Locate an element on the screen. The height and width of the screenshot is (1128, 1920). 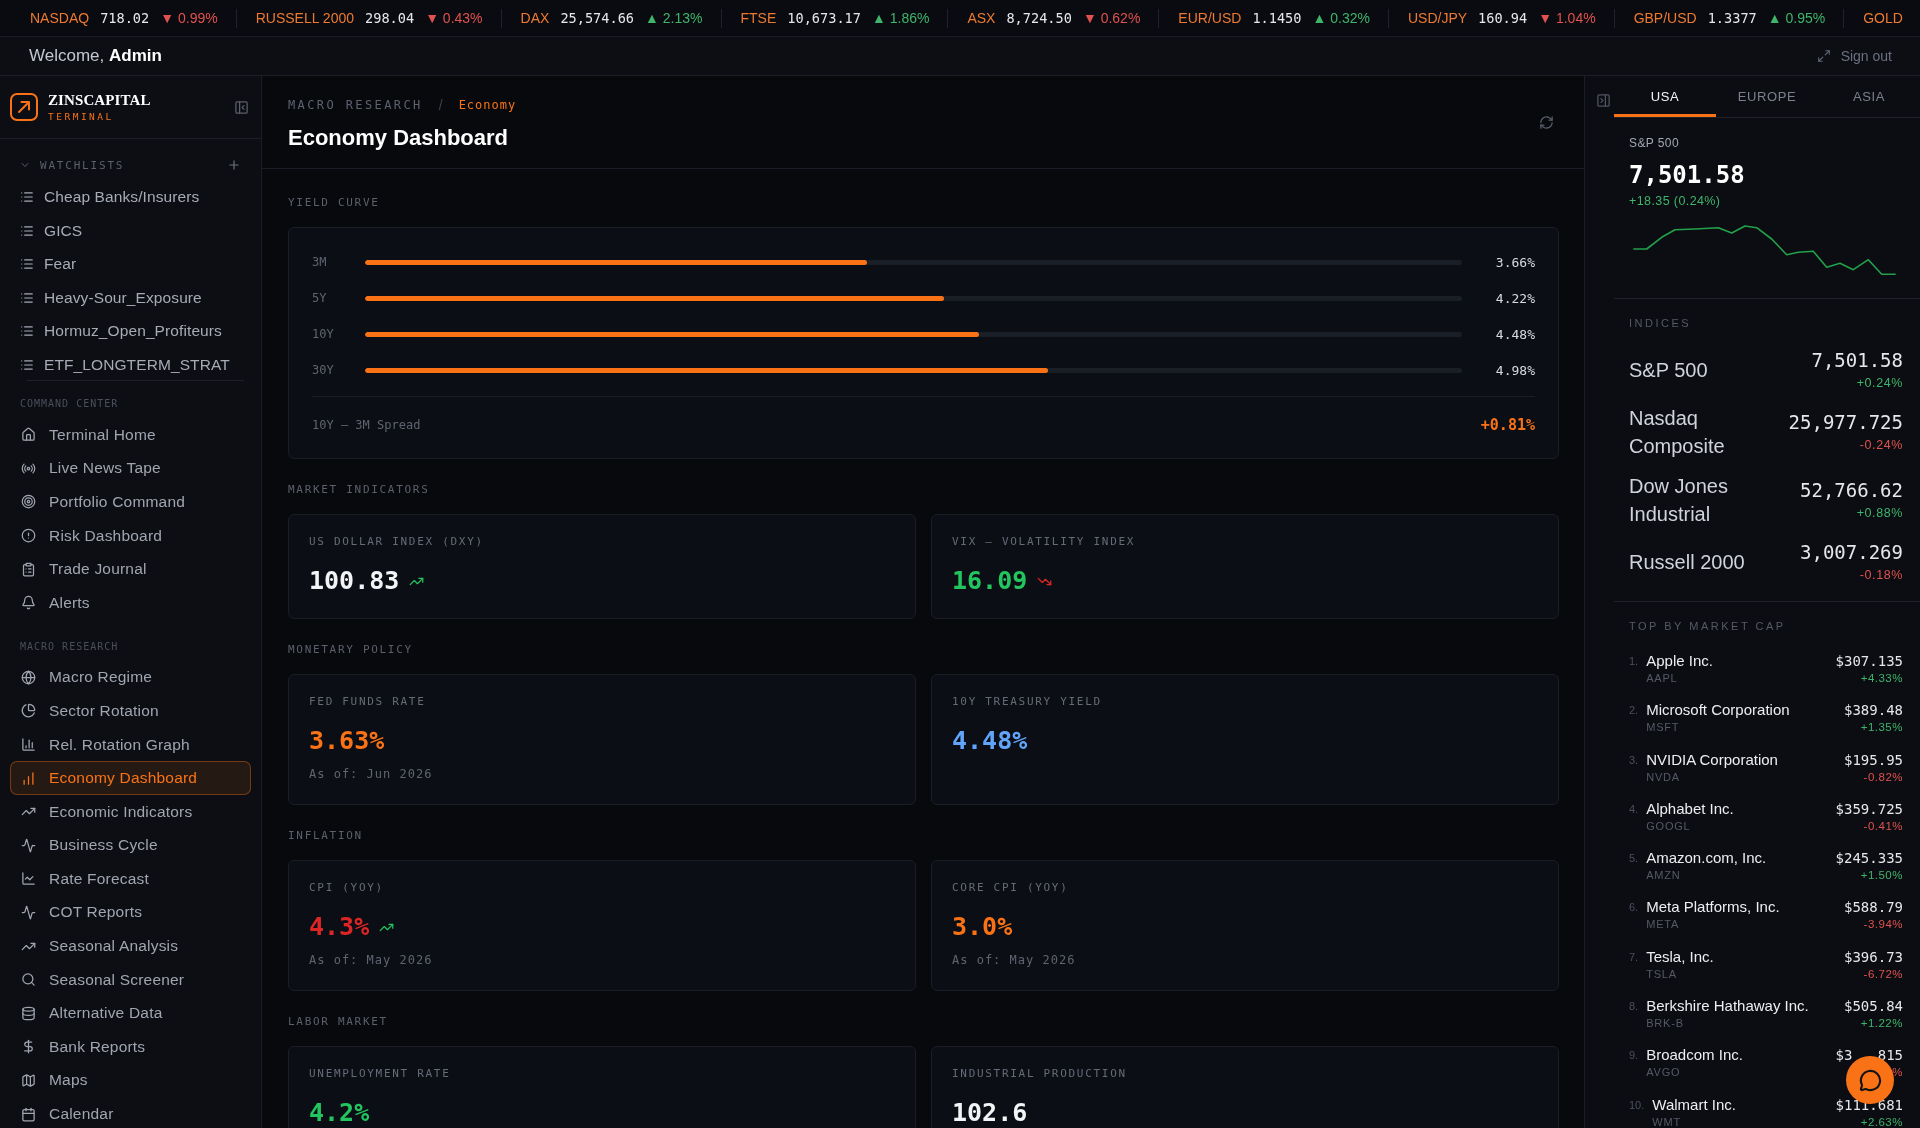
sidebar-toggle-icon is located at coordinates (241, 107).